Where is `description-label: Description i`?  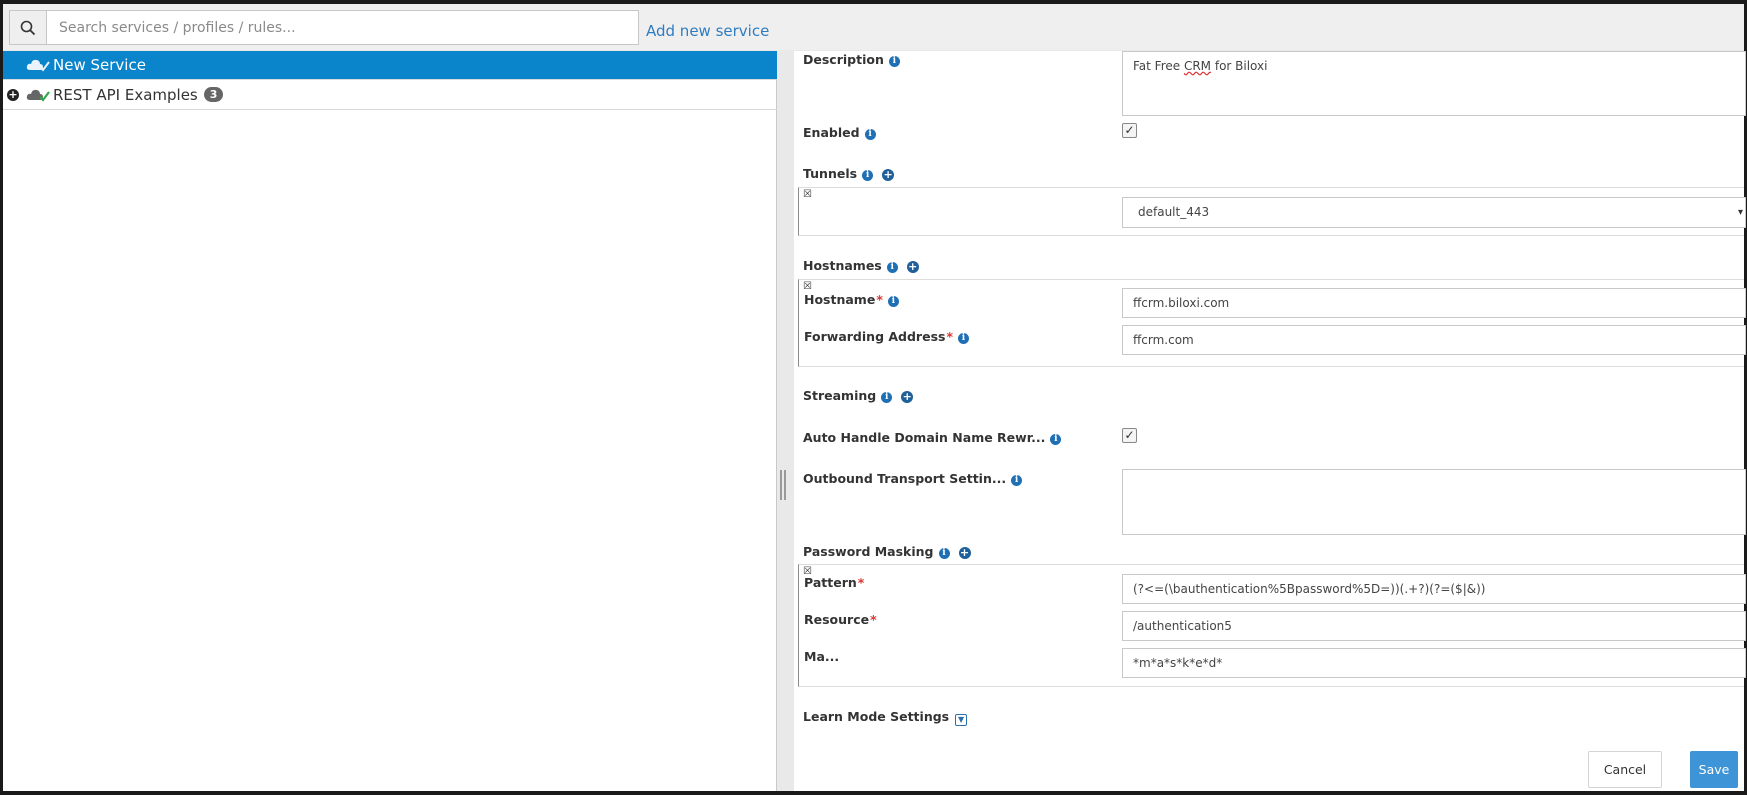 description-label: Description i is located at coordinates (851, 59).